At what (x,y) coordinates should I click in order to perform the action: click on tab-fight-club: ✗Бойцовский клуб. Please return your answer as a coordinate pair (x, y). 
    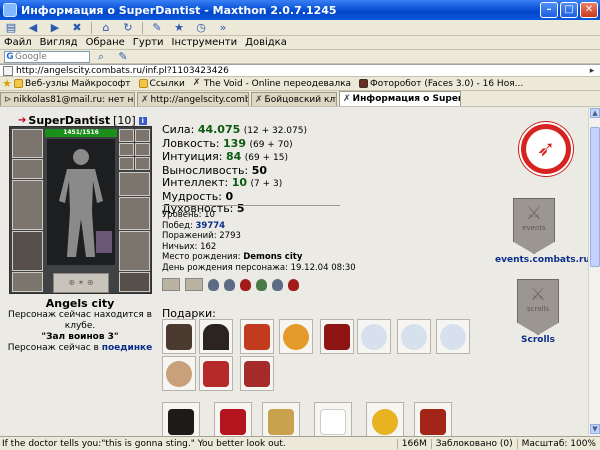
    Looking at the image, I should click on (294, 99).